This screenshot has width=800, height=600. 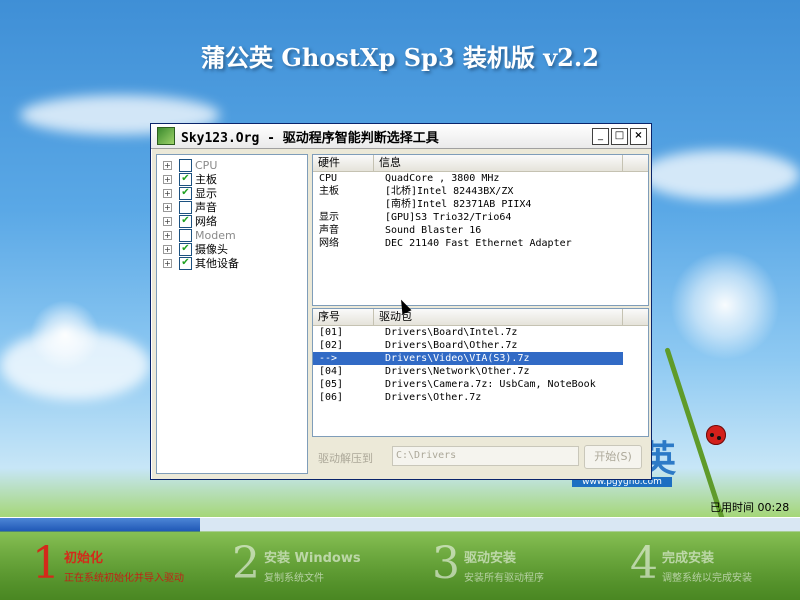 What do you see at coordinates (331, 345) in the screenshot?
I see `number-cell: [02]` at bounding box center [331, 345].